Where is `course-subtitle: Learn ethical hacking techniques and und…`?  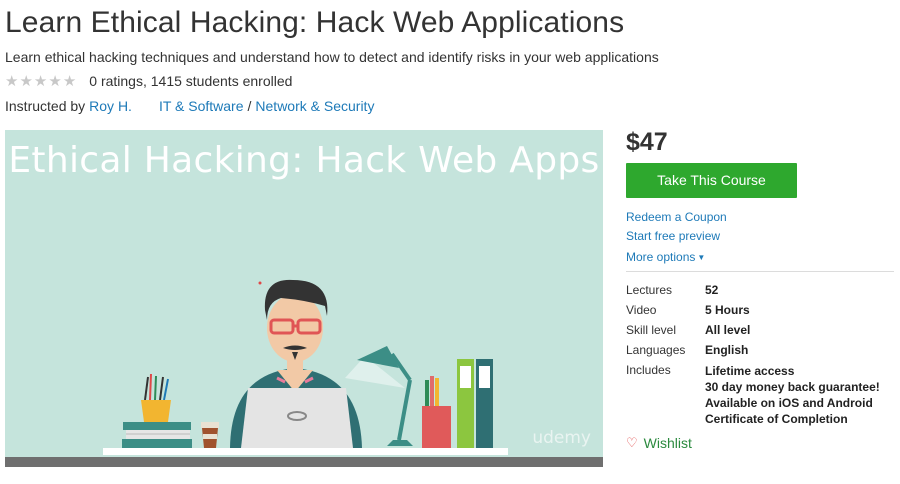 course-subtitle: Learn ethical hacking techniques and und… is located at coordinates (332, 57).